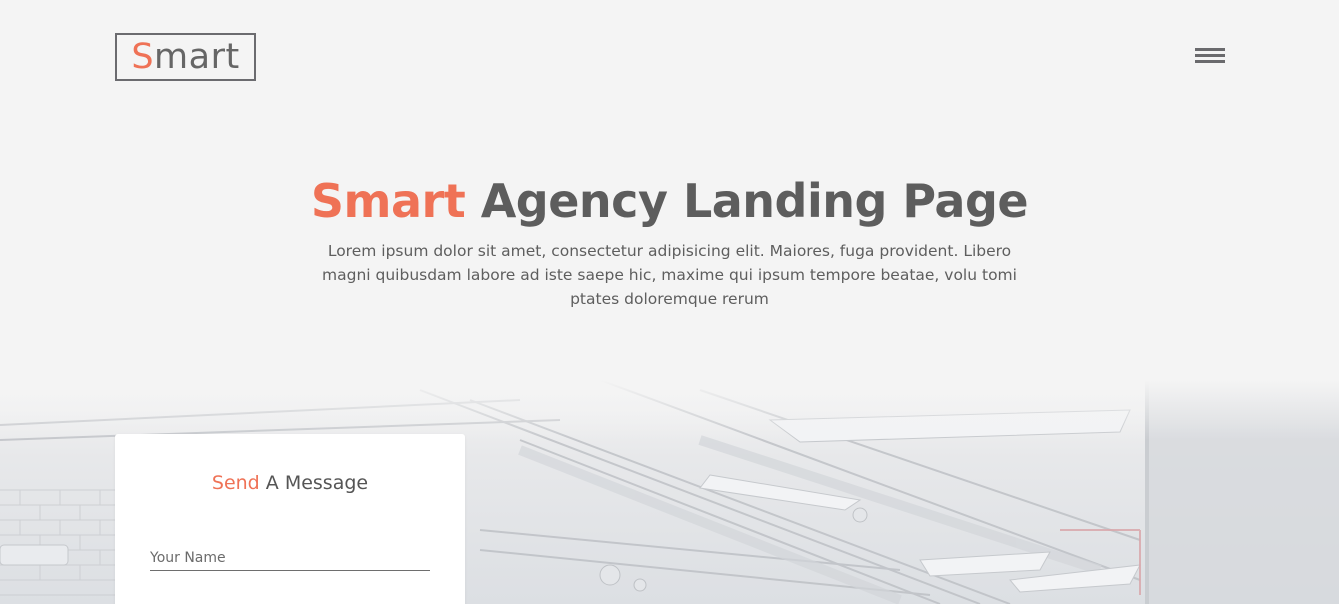 This screenshot has height=604, width=1339. What do you see at coordinates (388, 201) in the screenshot?
I see `hero-title-accent: Smart` at bounding box center [388, 201].